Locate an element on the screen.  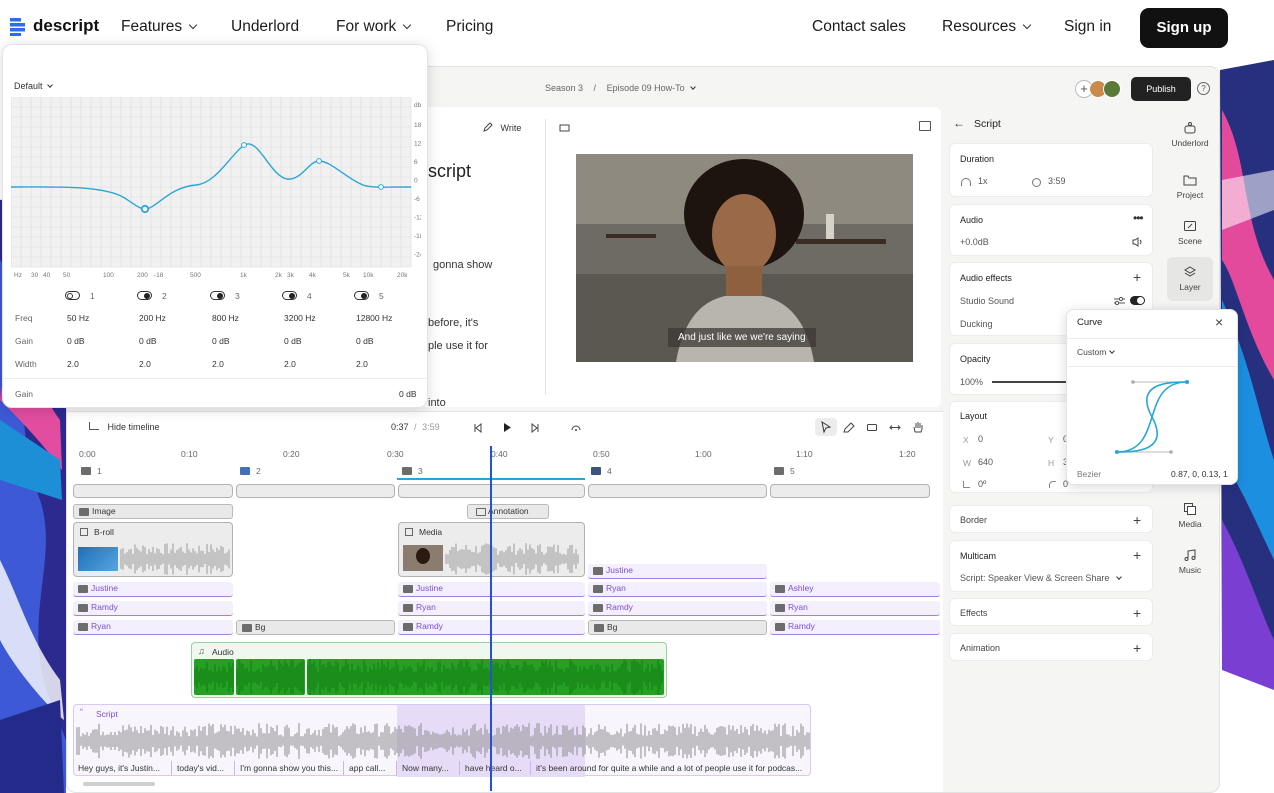
eq-band-freq: 3200 Hz is located at coordinates (300, 318).